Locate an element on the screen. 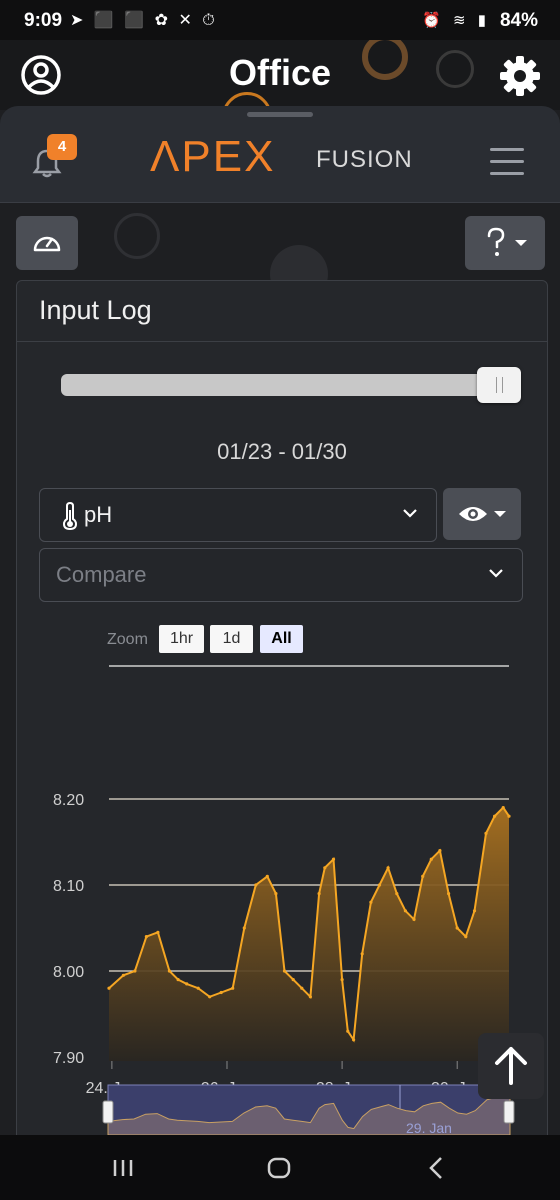  y-tick-label: 7.90 is located at coordinates (68, 1058).